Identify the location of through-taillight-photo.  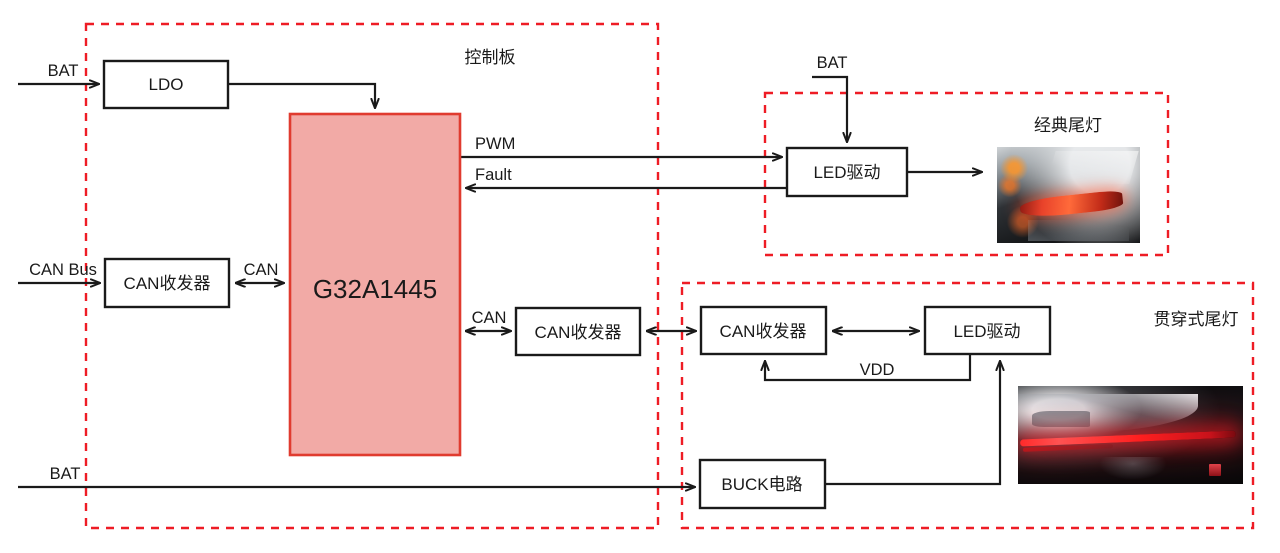
(1130, 435).